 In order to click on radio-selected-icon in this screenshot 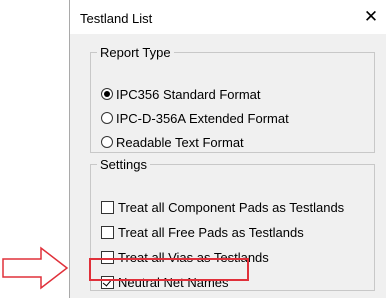, I will do `click(107, 94)`.